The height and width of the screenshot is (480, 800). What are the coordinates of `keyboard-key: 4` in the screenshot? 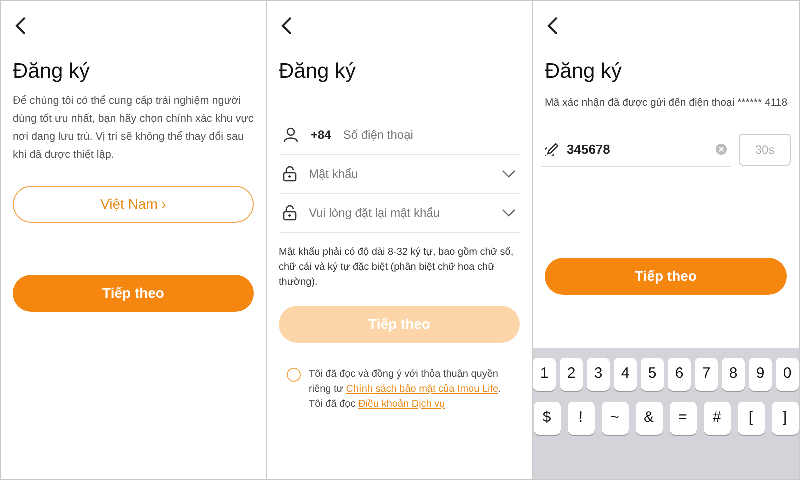 It's located at (625, 374).